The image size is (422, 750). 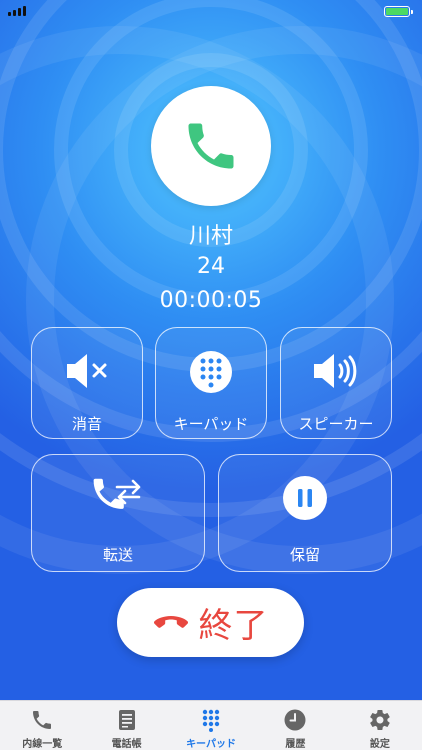 I want to click on hold-button: 保留, so click(x=305, y=513).